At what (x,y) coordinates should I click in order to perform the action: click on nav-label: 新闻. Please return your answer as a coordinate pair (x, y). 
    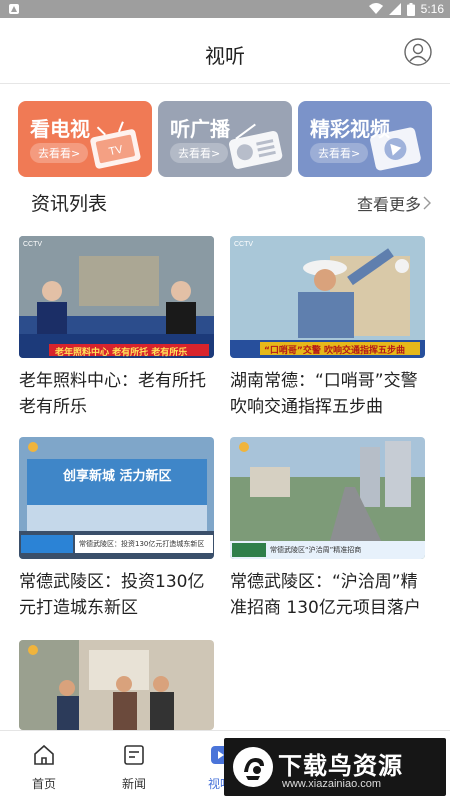
    Looking at the image, I should click on (133, 784).